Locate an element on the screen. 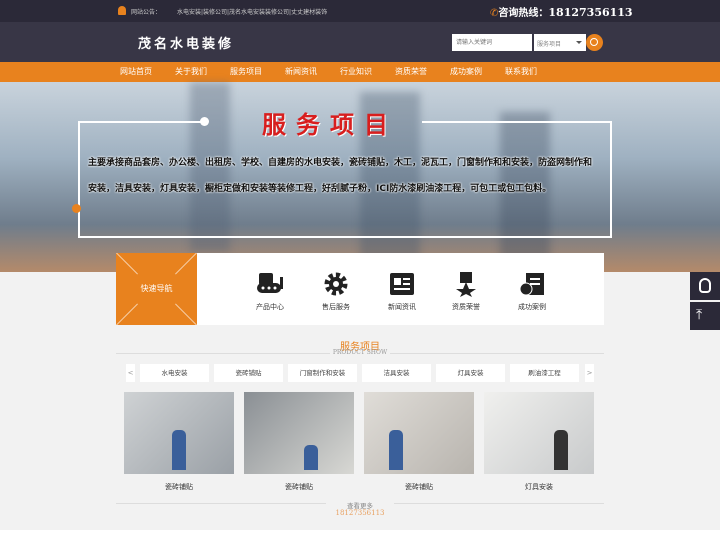  quick-nav: 快速导航 产品中心 售后服务 新闻资讯 资质荣誉 成功案例 is located at coordinates (360, 289).